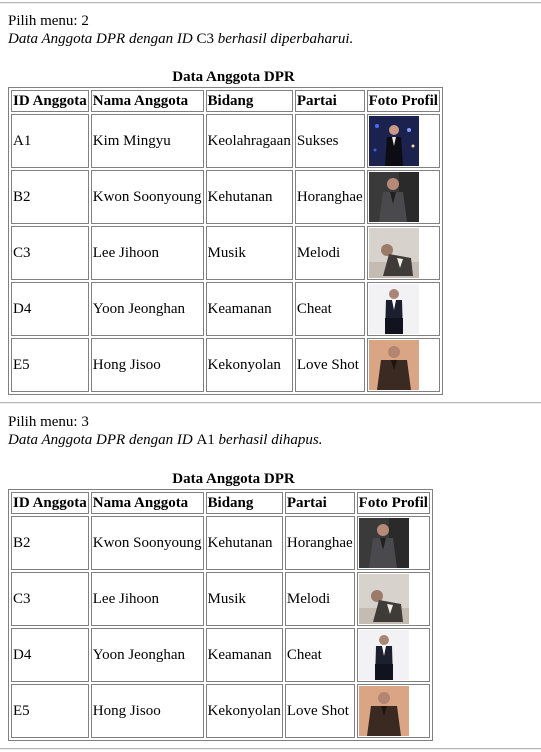 This screenshot has width=541, height=752. What do you see at coordinates (270, 403) in the screenshot?
I see `section-divider` at bounding box center [270, 403].